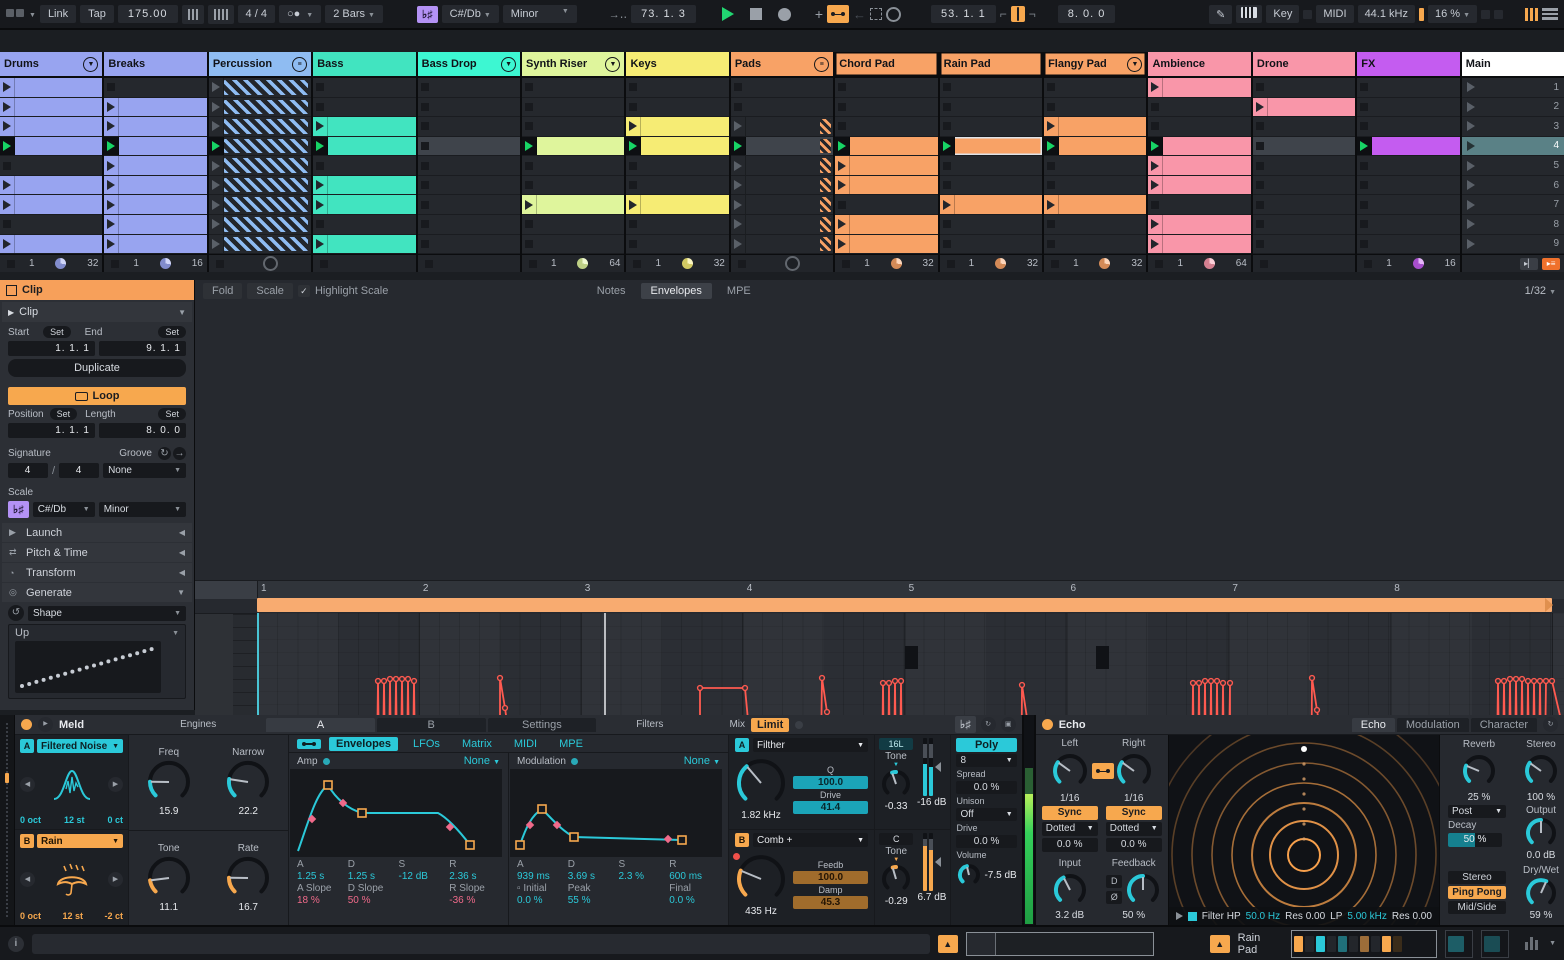  Describe the element at coordinates (424, 876) in the screenshot. I see `amp-sustain-value: -12 dB` at that location.